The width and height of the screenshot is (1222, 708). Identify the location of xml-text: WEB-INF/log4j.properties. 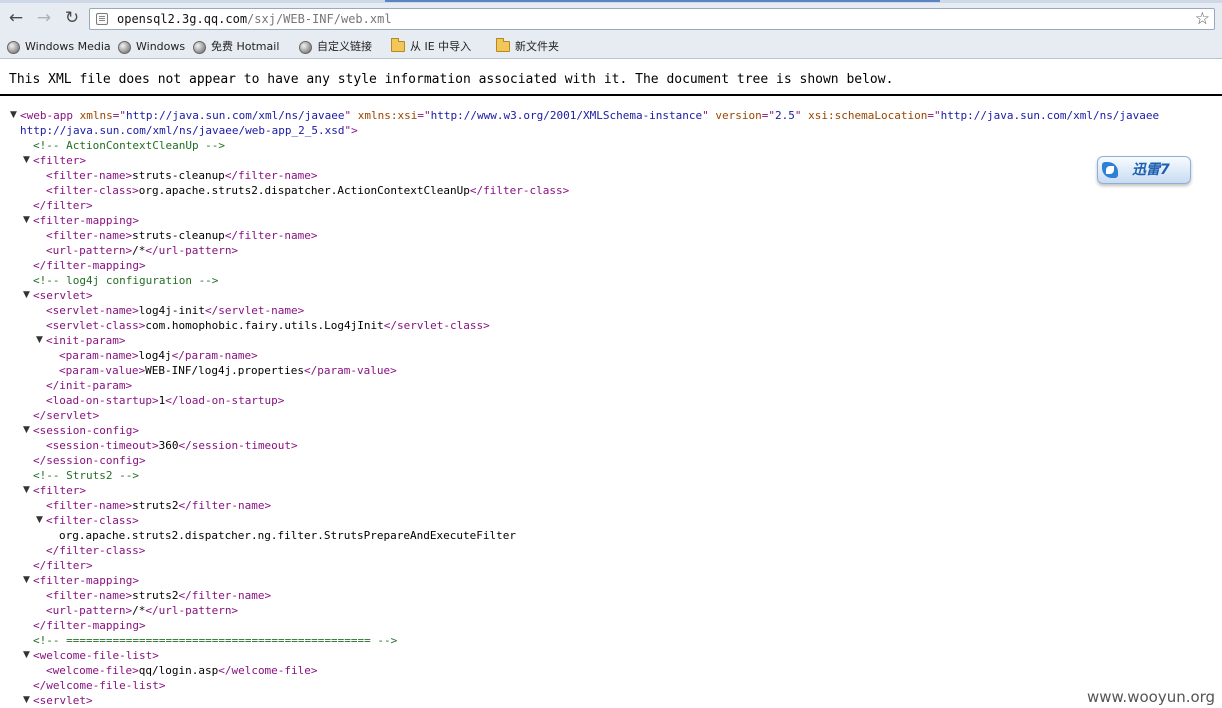
(225, 370).